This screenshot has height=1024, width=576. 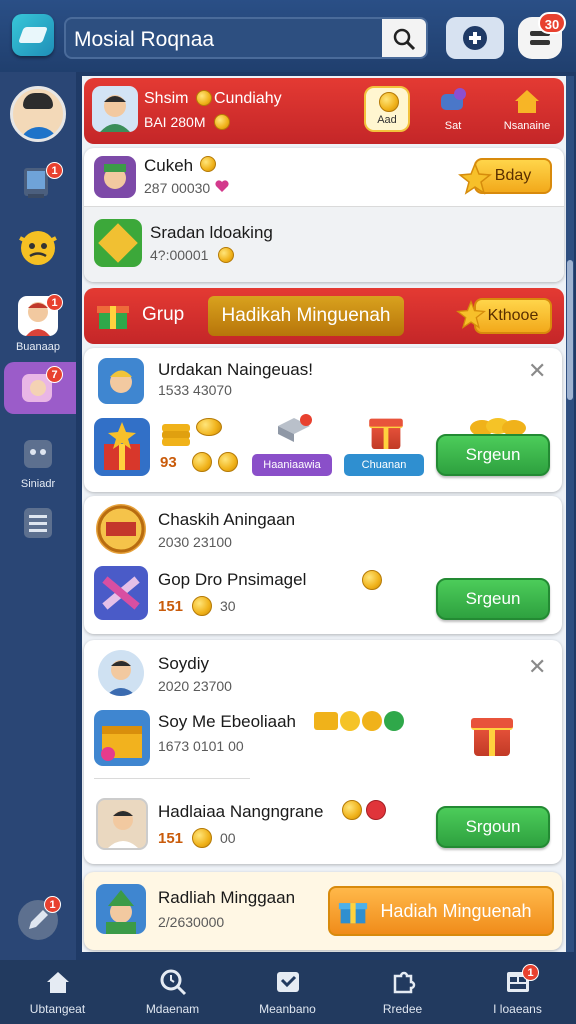 I want to click on nav-label: Mdaenam, so click(x=172, y=1009).